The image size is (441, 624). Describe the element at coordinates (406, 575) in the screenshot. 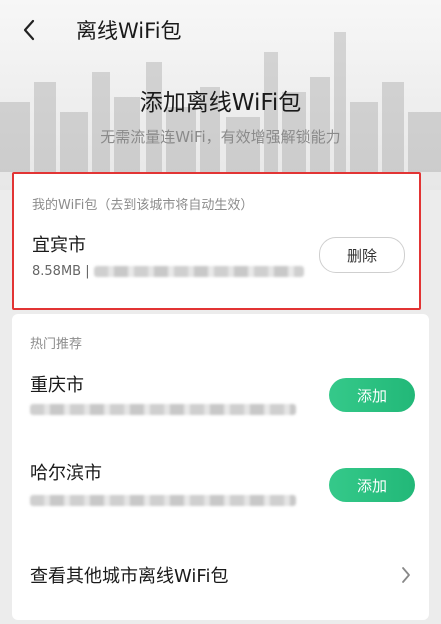

I see `chevron-right-icon` at that location.